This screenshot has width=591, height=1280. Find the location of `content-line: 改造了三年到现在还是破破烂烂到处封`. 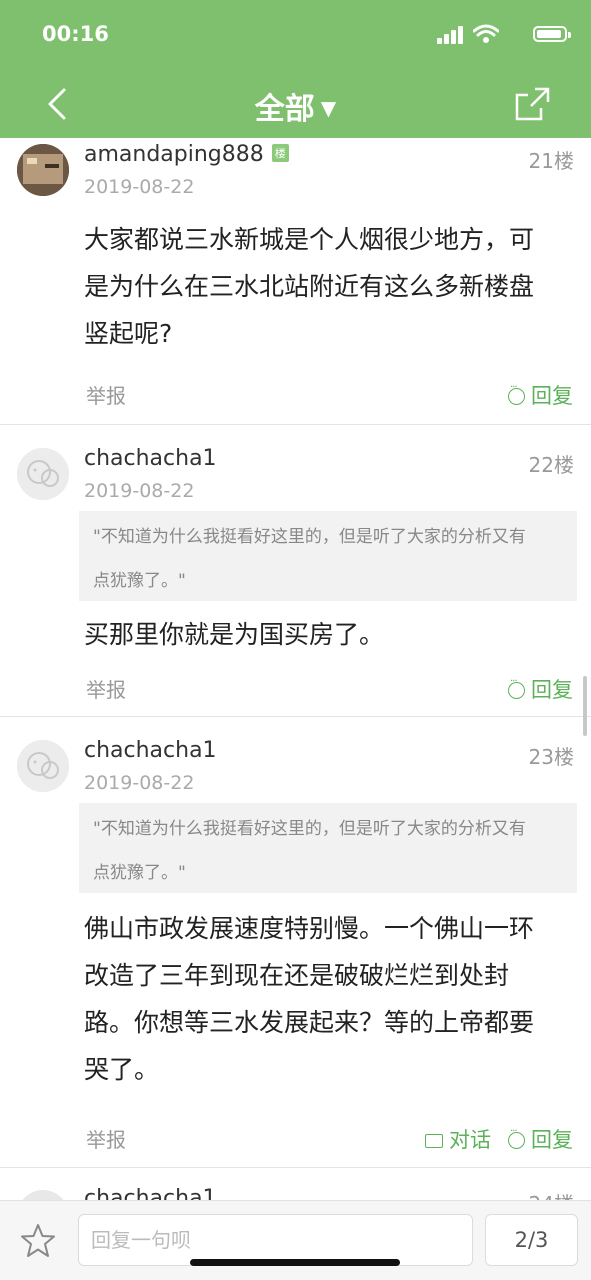

content-line: 改造了三年到现在还是破破烂烂到处封 is located at coordinates (297, 975).